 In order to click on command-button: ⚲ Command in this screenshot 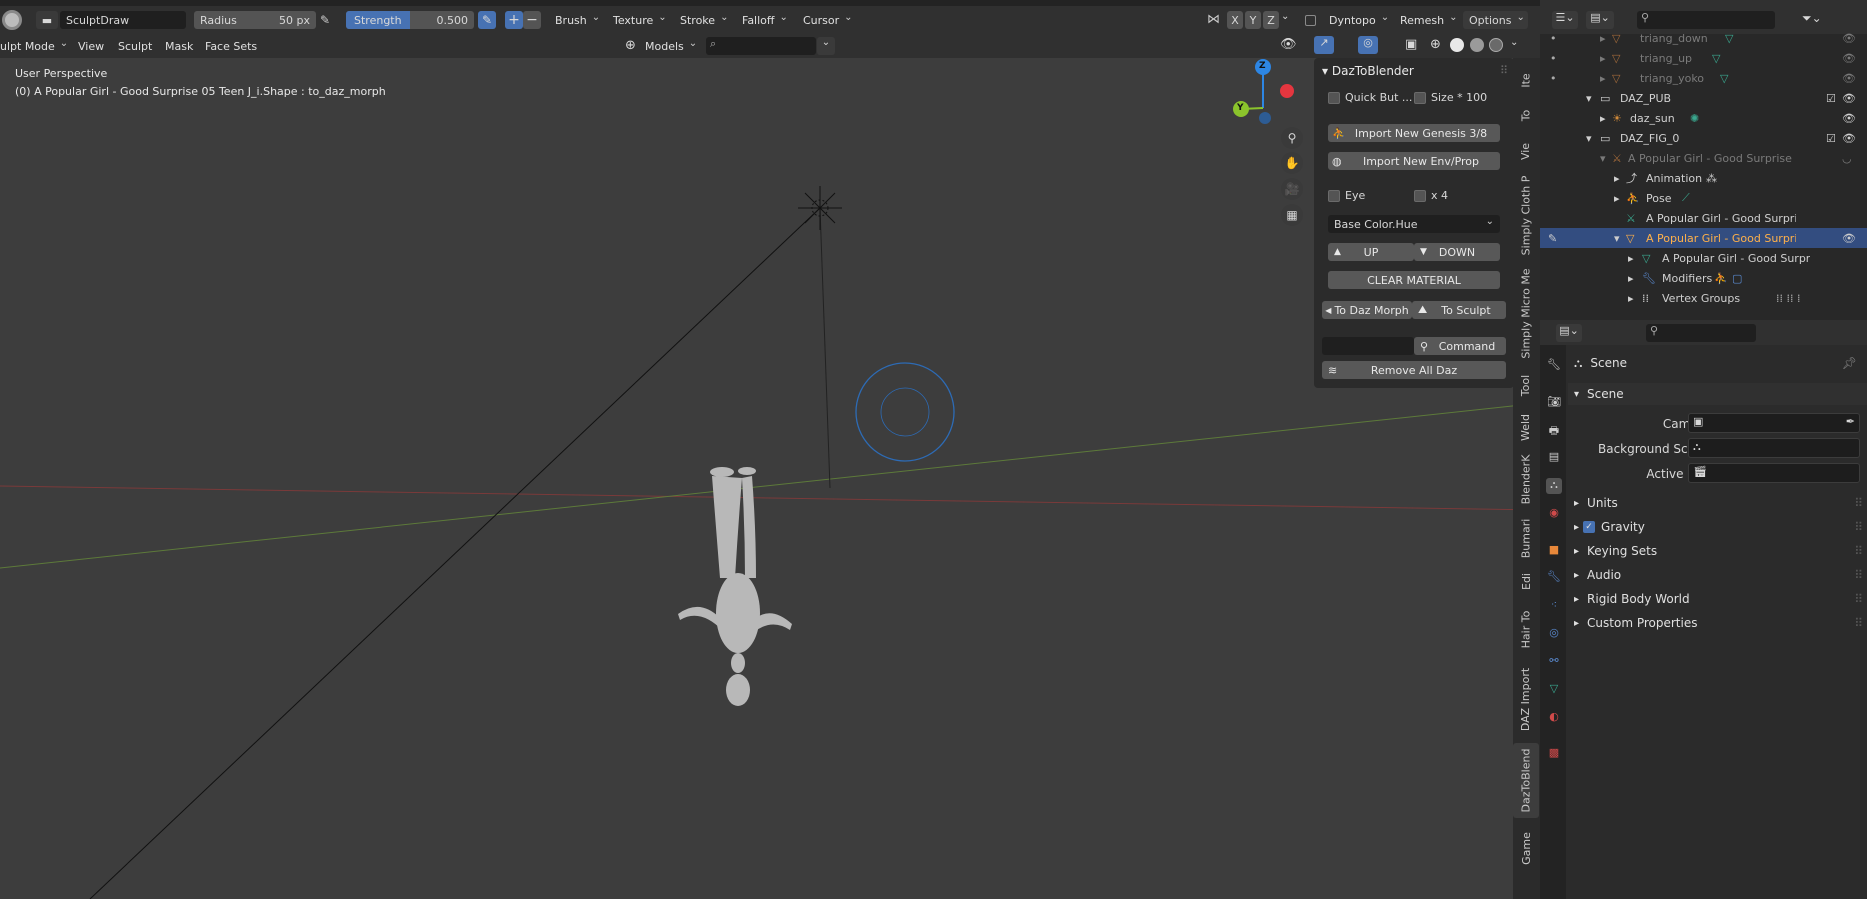, I will do `click(1460, 346)`.